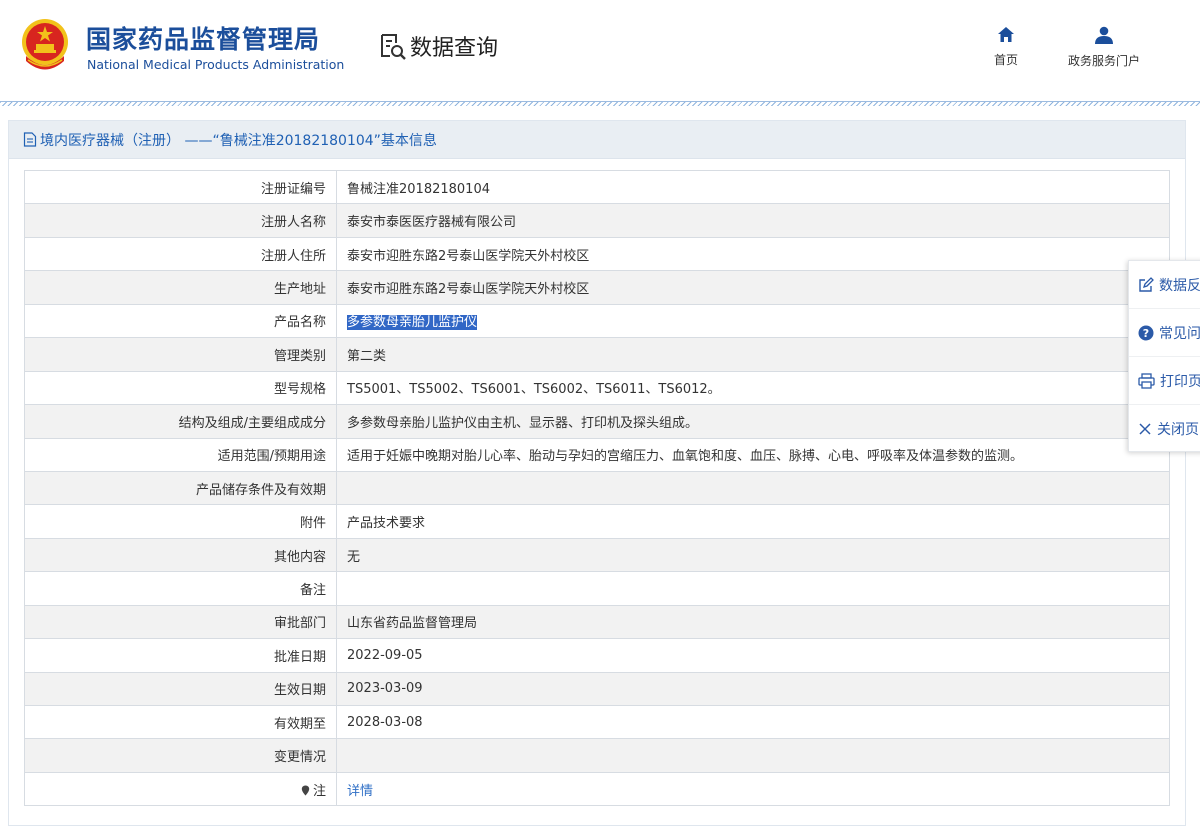 Image resolution: width=1200 pixels, height=834 pixels. What do you see at coordinates (1104, 35) in the screenshot?
I see `user-icon` at bounding box center [1104, 35].